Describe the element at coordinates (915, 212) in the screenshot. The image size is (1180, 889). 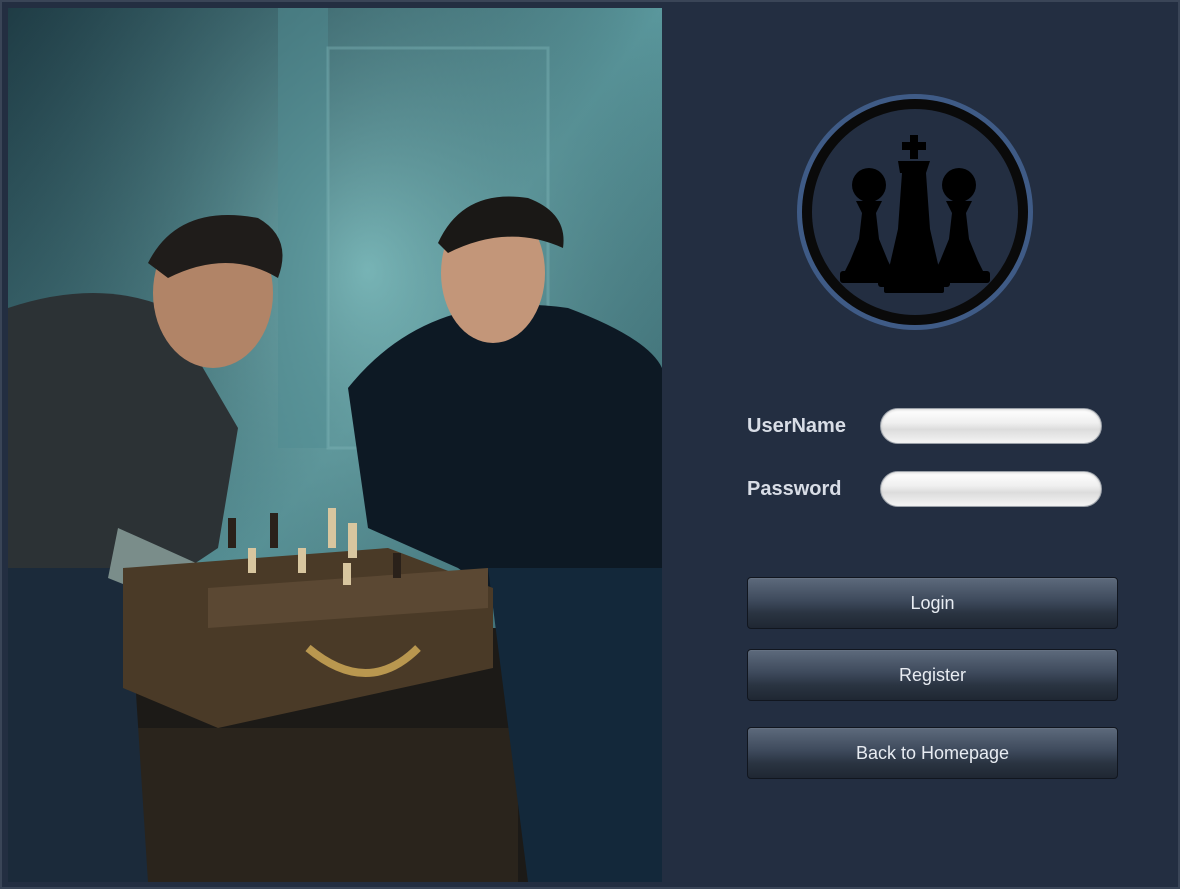
I see `chess-pieces-icon` at that location.